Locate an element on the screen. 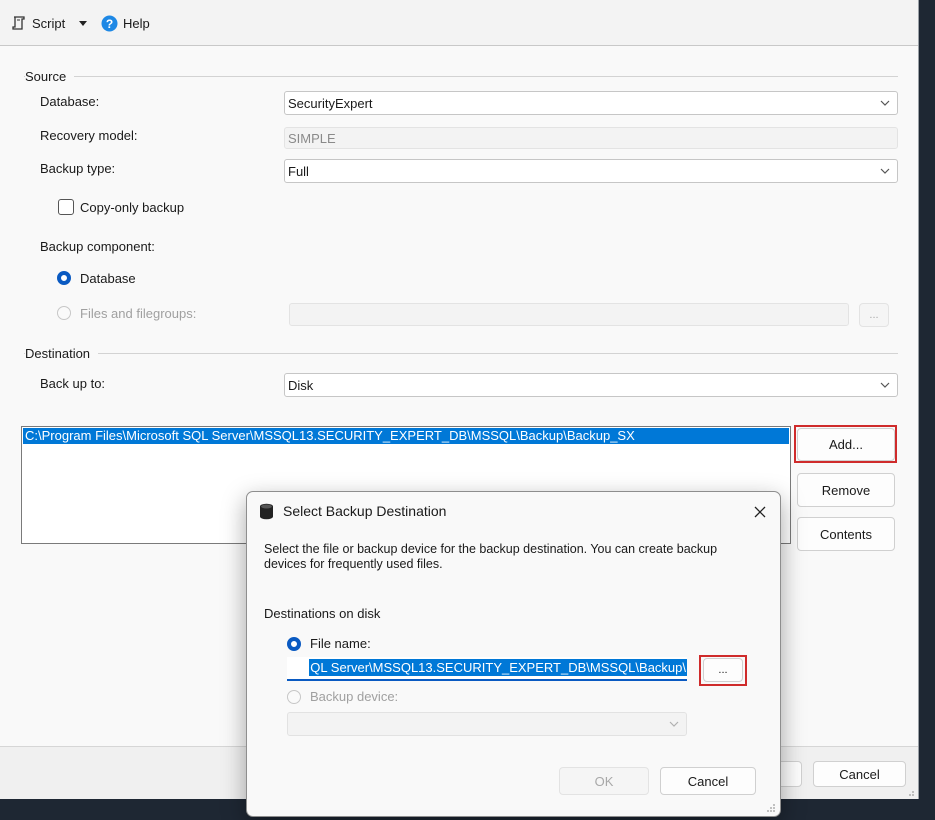  help-icon: ? is located at coordinates (109, 23).